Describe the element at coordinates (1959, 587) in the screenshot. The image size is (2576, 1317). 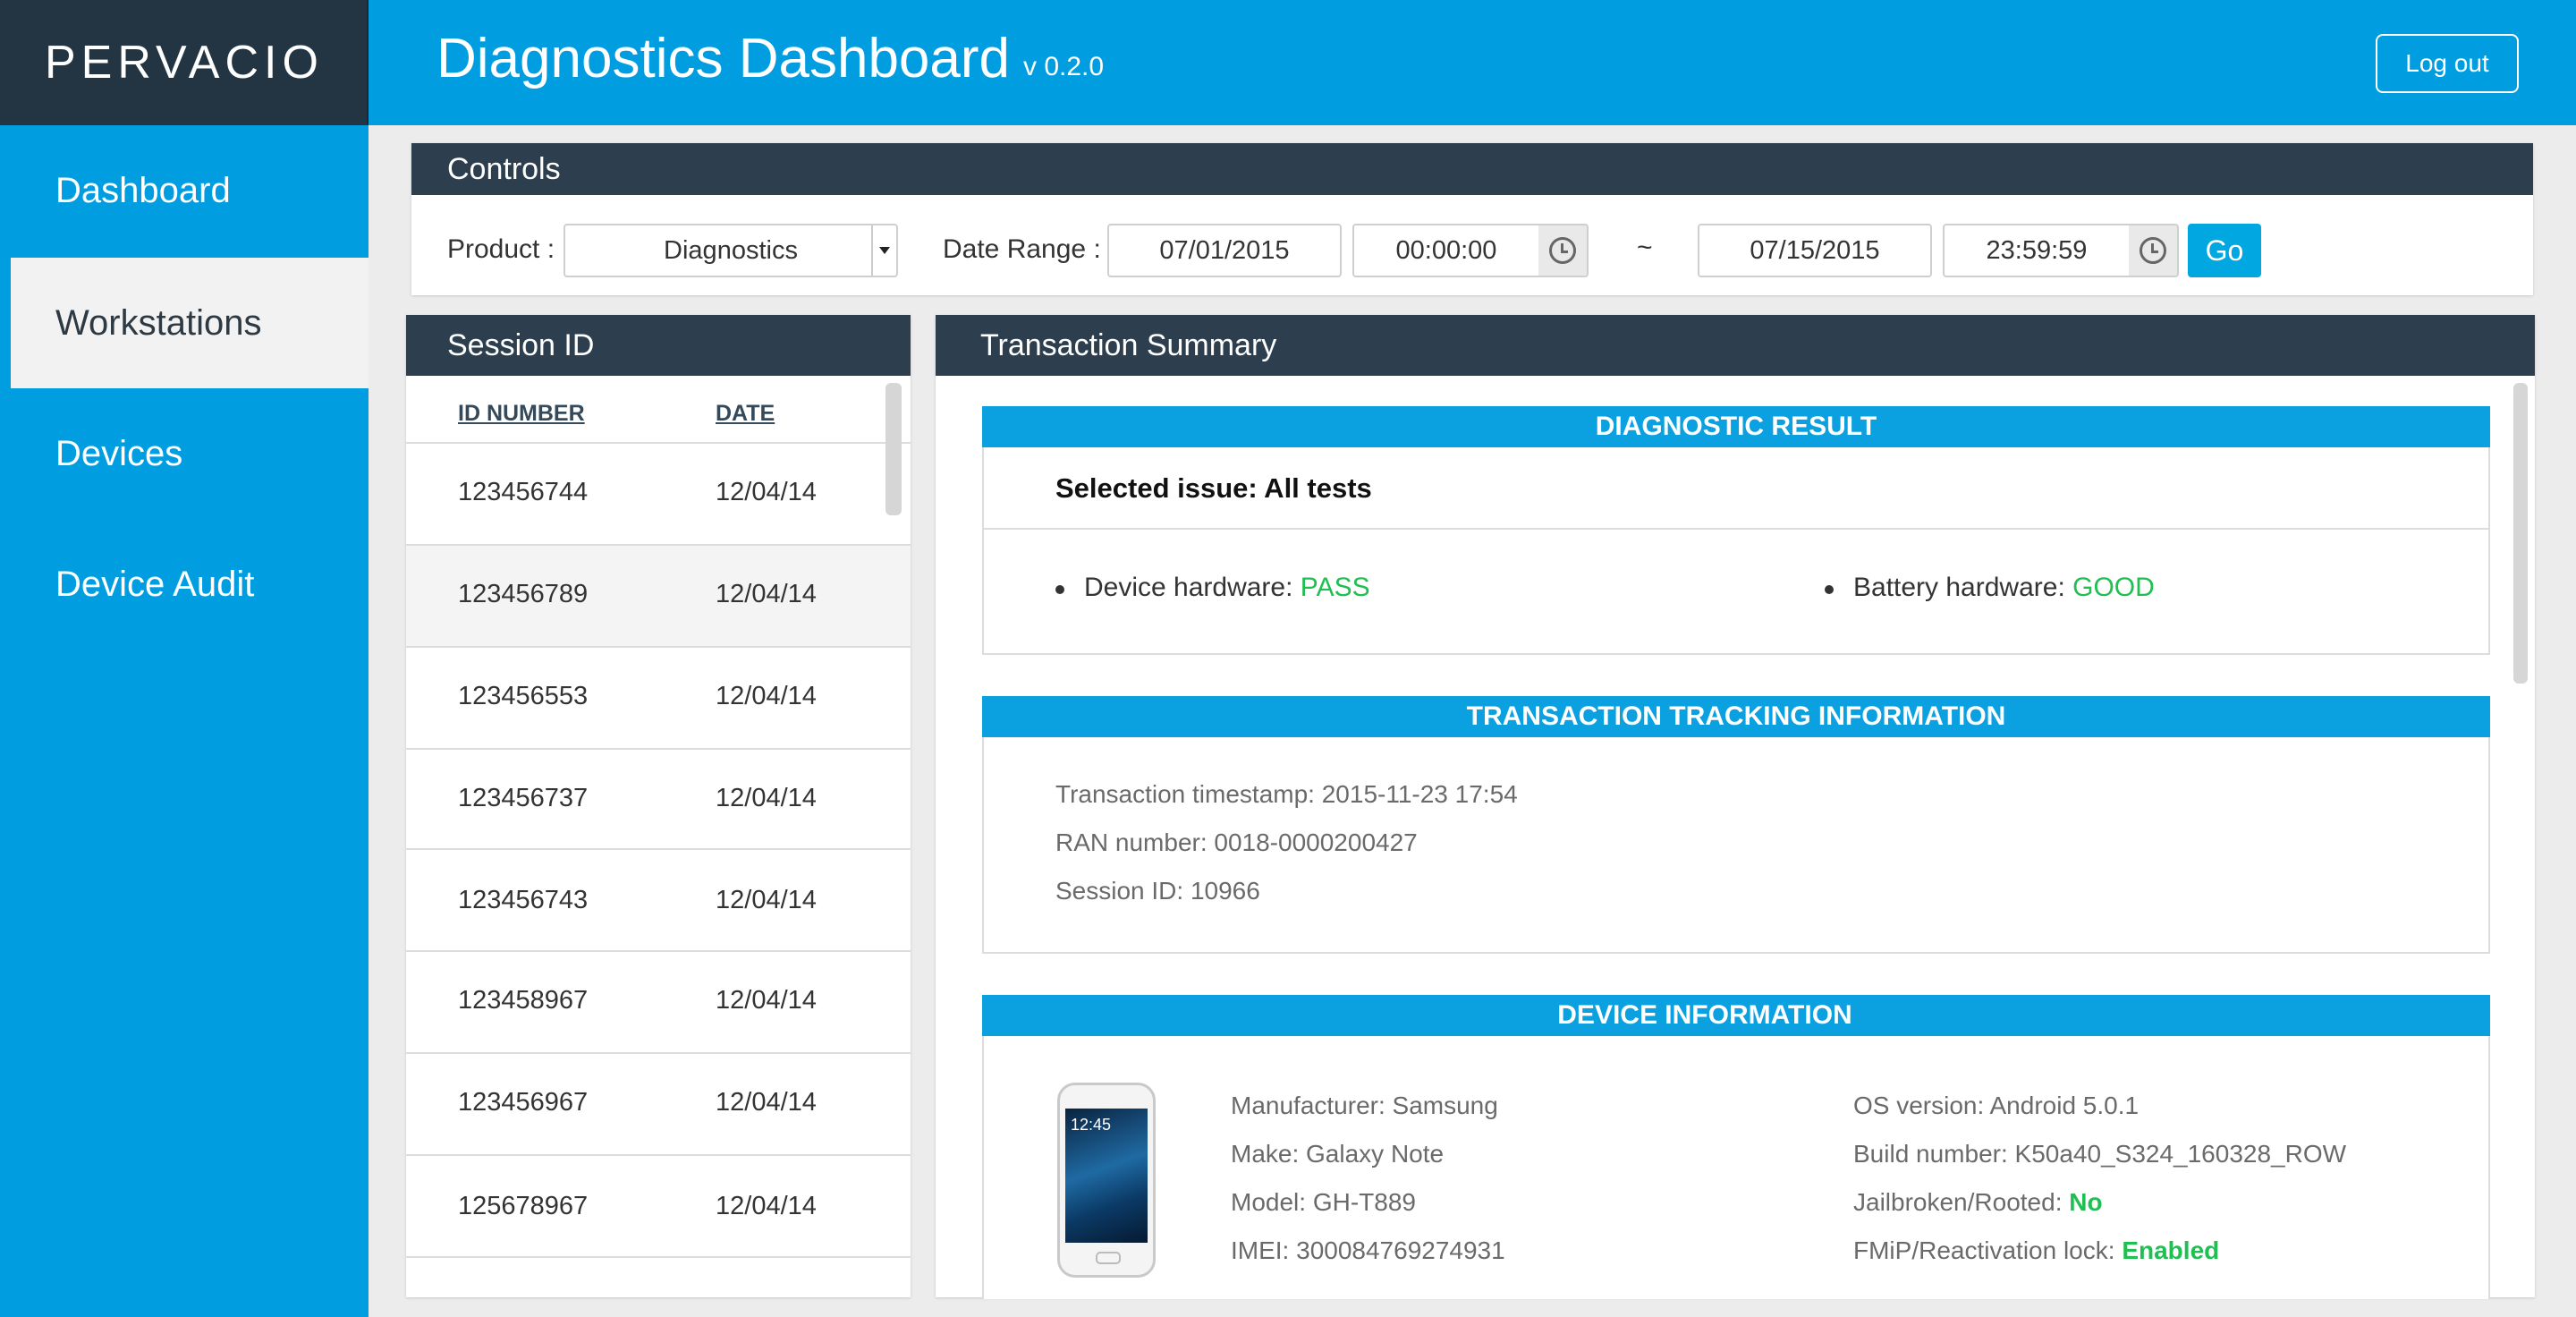
I see `battery-hardware-label: Battery hardware:` at that location.